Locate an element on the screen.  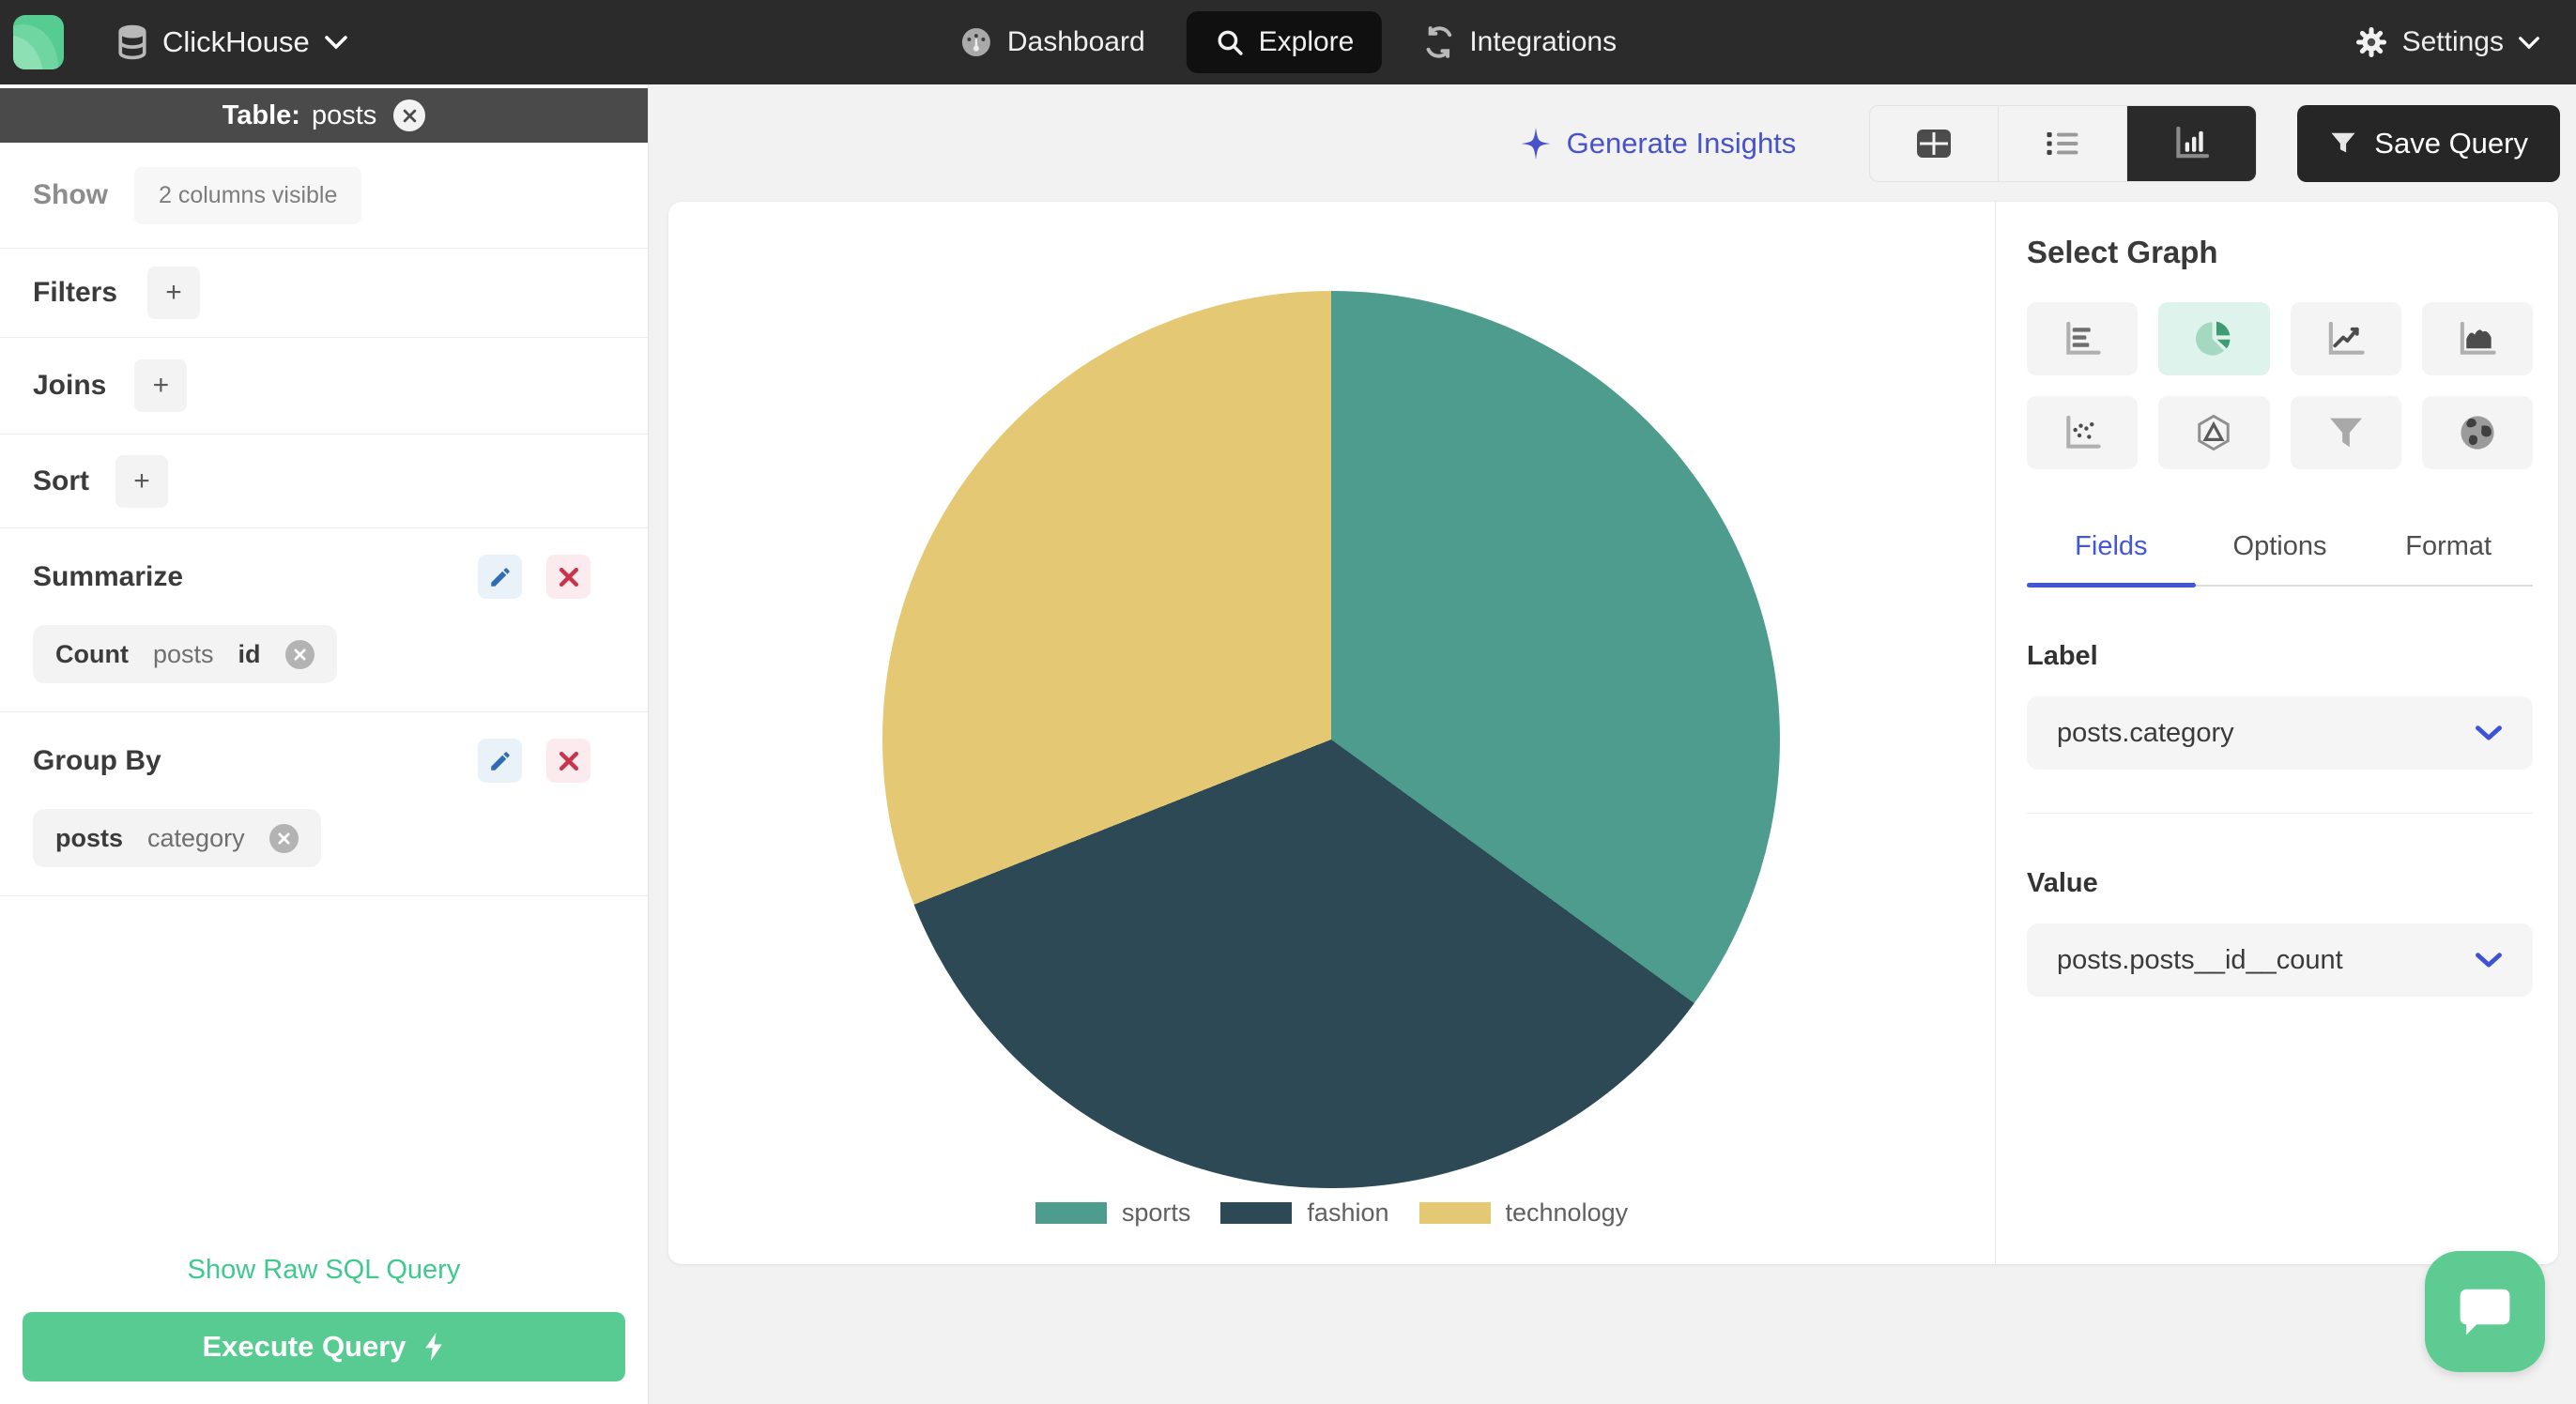
tab-fields: Fields is located at coordinates (2111, 559).